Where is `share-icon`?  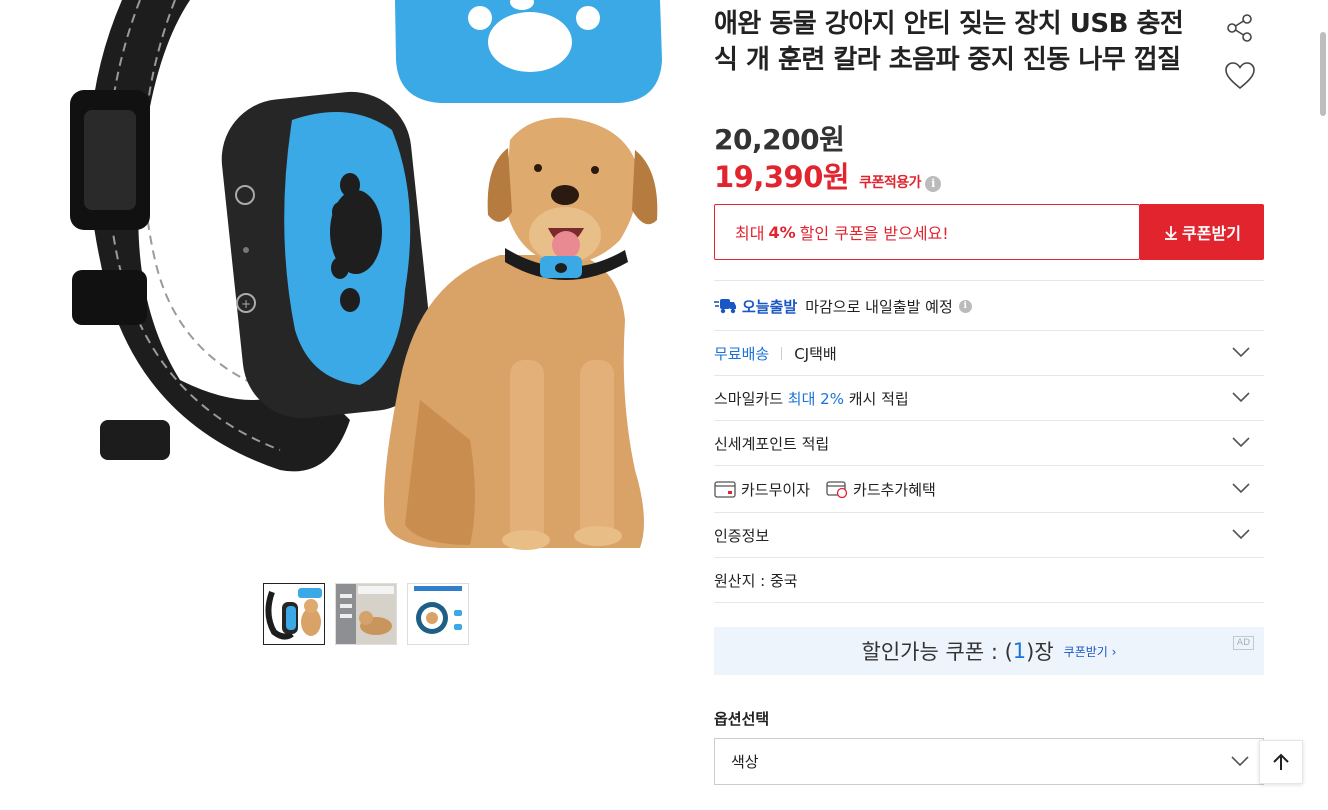
share-icon is located at coordinates (1239, 28).